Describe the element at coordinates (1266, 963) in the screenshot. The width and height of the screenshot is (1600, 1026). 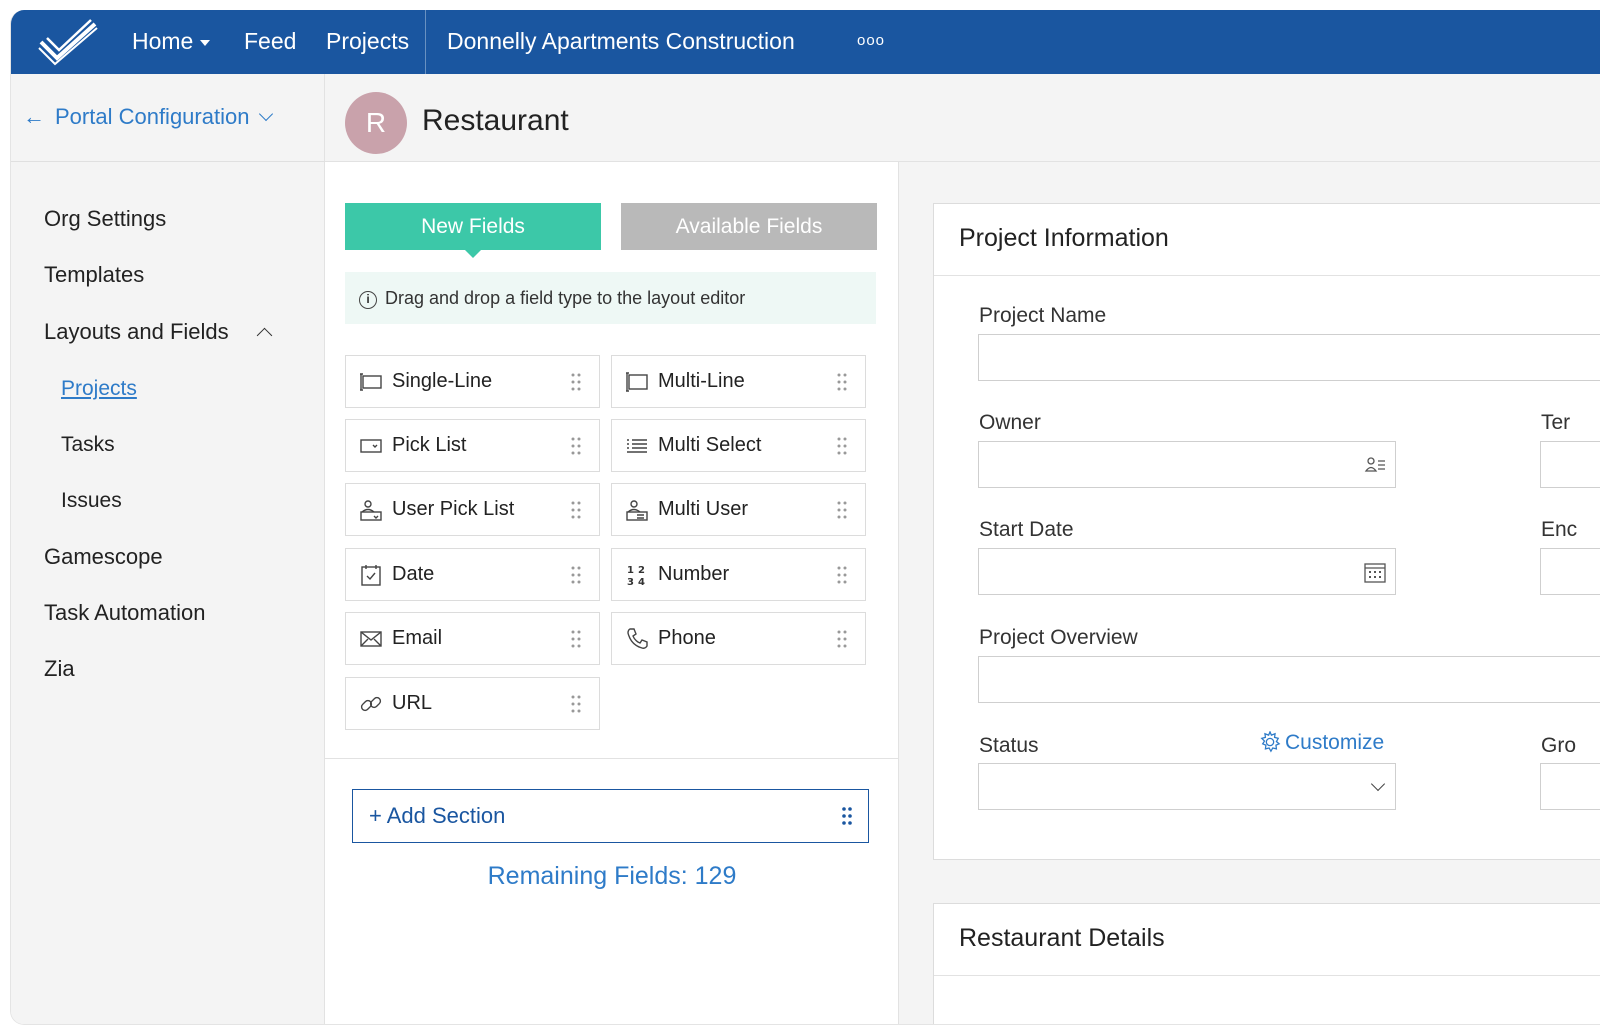
I see `section-restaurant-details: Restaurant Details` at that location.